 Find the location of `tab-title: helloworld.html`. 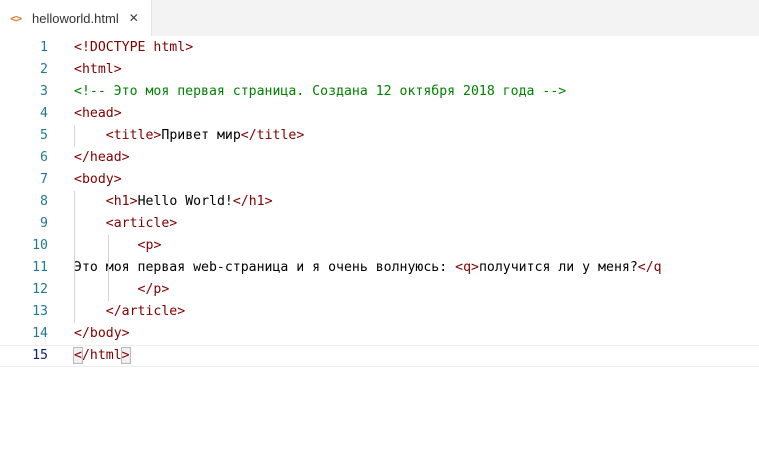

tab-title: helloworld.html is located at coordinates (75, 18).